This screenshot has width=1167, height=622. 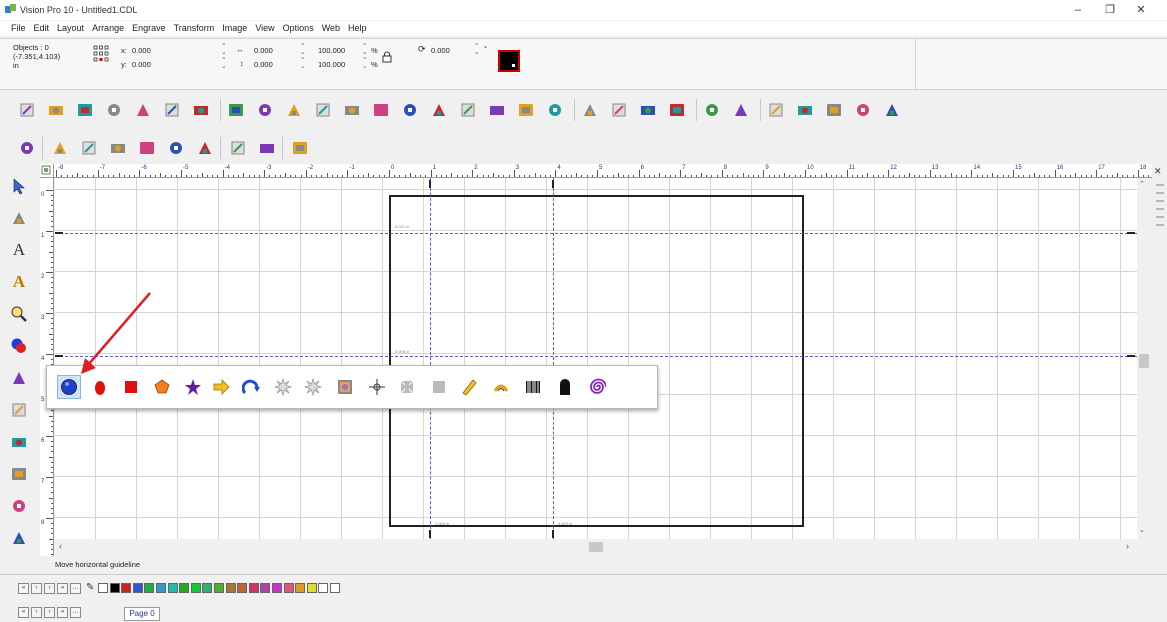 What do you see at coordinates (90, 587) in the screenshot?
I see `no-fill-pen-icon: ✎` at bounding box center [90, 587].